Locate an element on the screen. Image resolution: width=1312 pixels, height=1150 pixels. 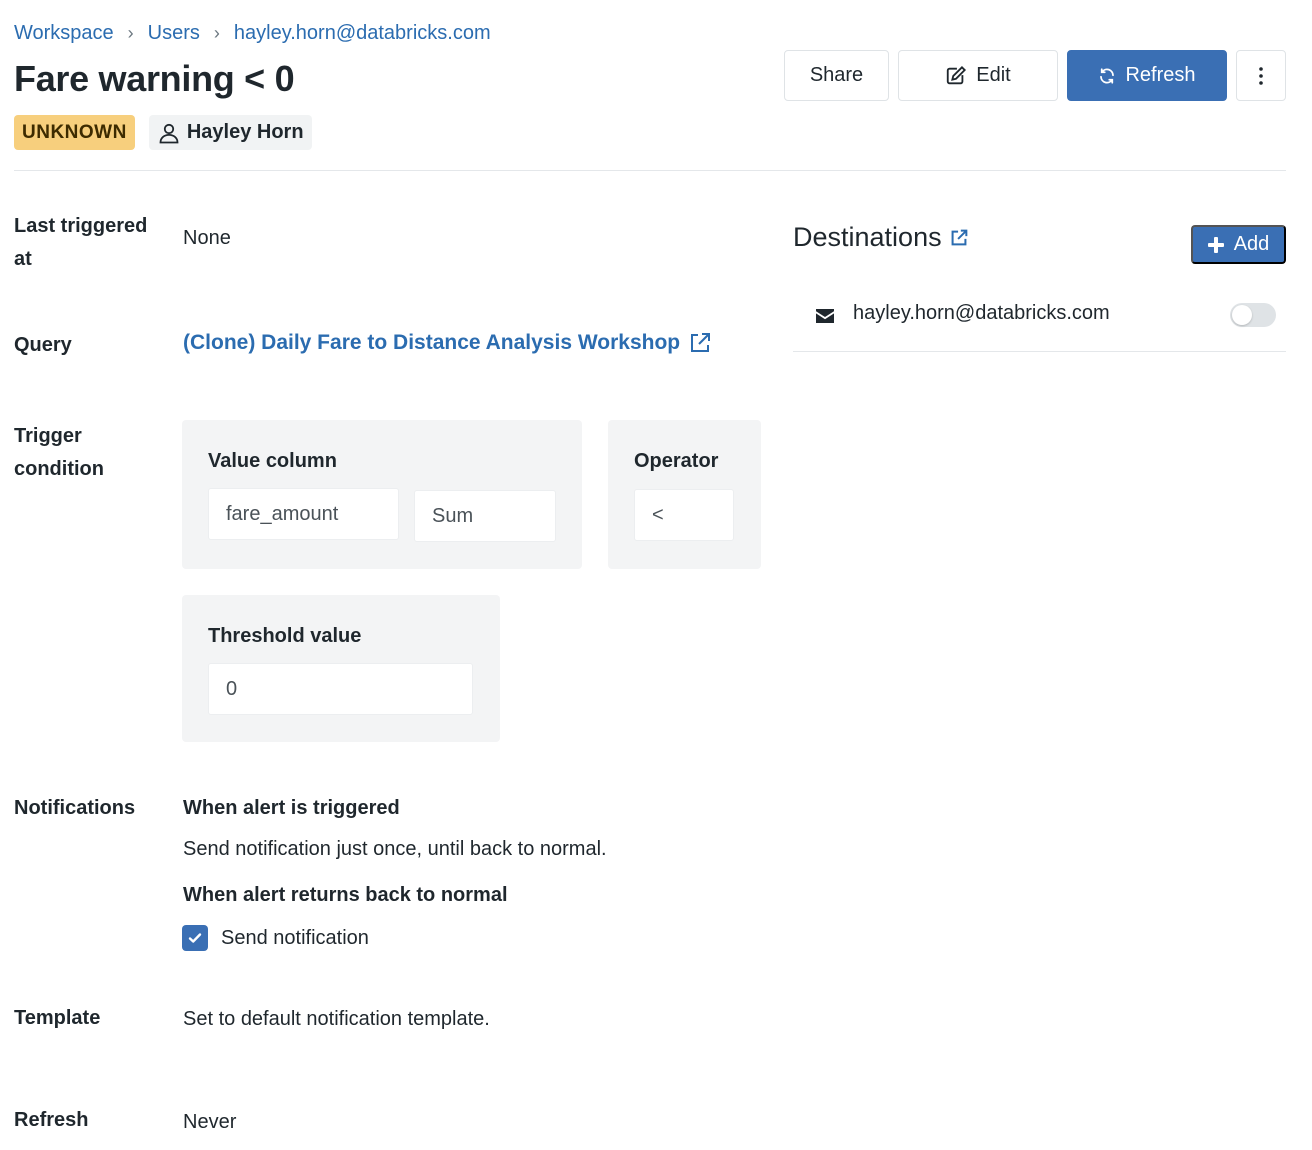
destination-email: hayley.horn@databricks.com is located at coordinates (981, 313).